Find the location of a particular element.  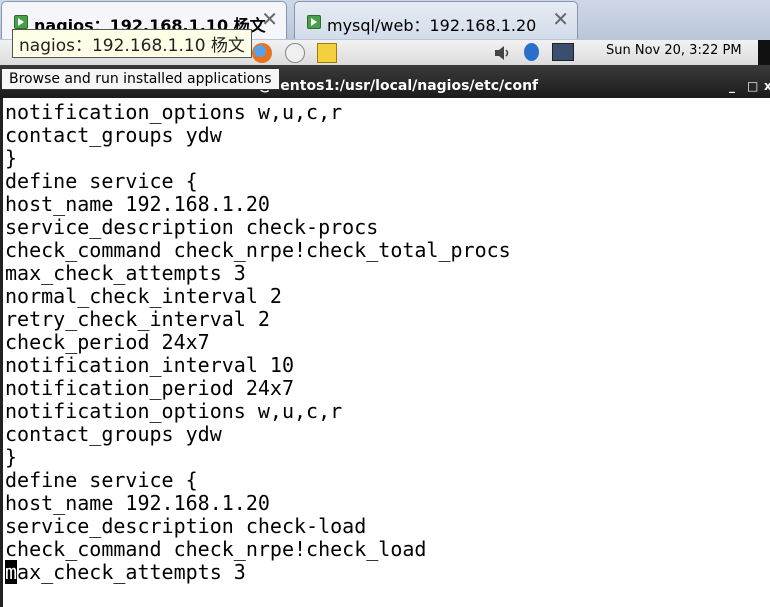

tab-tooltip: nagios：192.168.1.10 杨文 is located at coordinates (132, 43).